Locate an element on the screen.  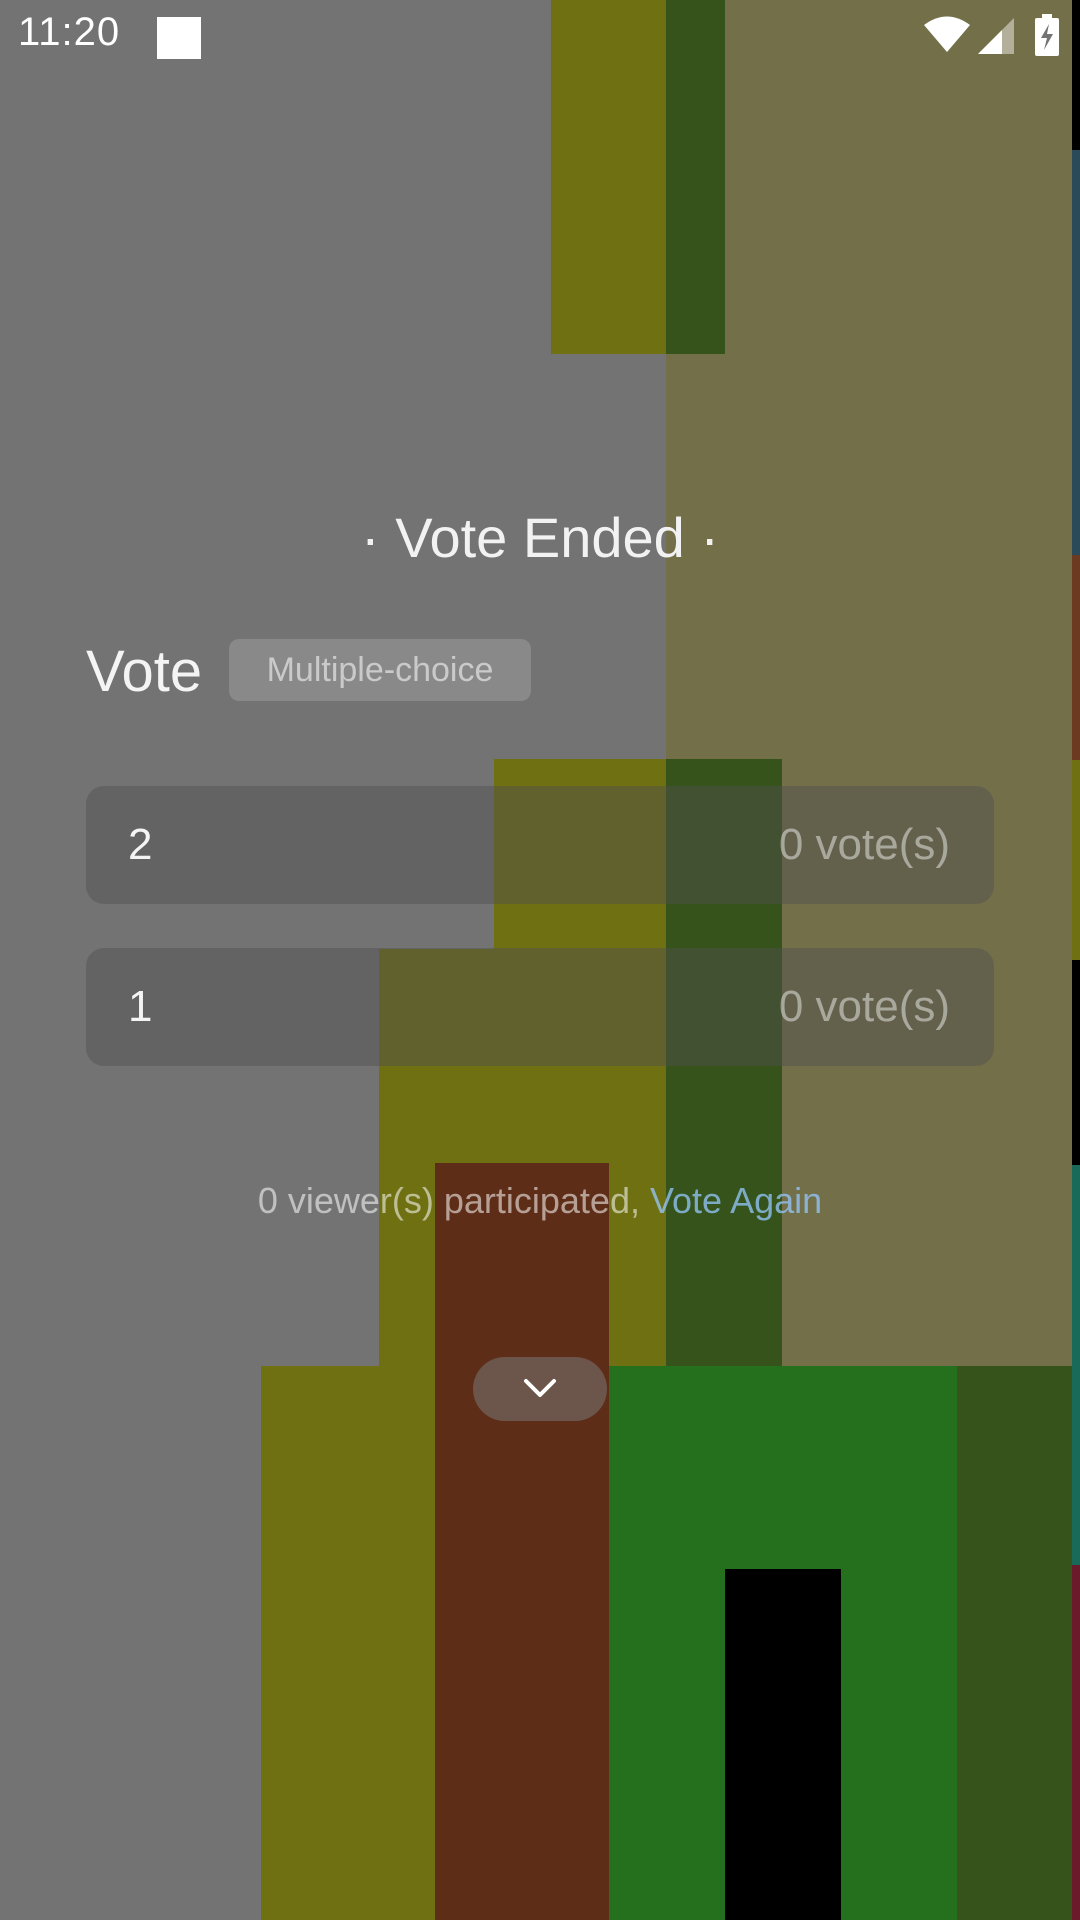
option-label: 2 is located at coordinates (140, 844).